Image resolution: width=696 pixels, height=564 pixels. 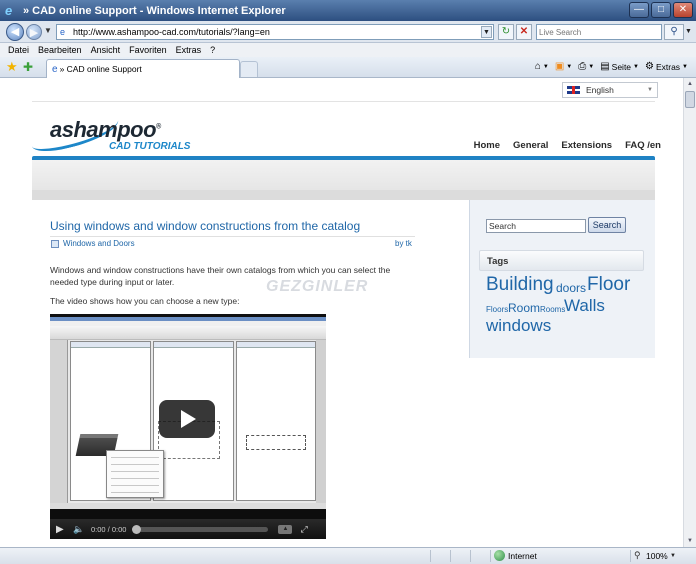 I want to click on menu-tools: Extras, so click(x=189, y=50).